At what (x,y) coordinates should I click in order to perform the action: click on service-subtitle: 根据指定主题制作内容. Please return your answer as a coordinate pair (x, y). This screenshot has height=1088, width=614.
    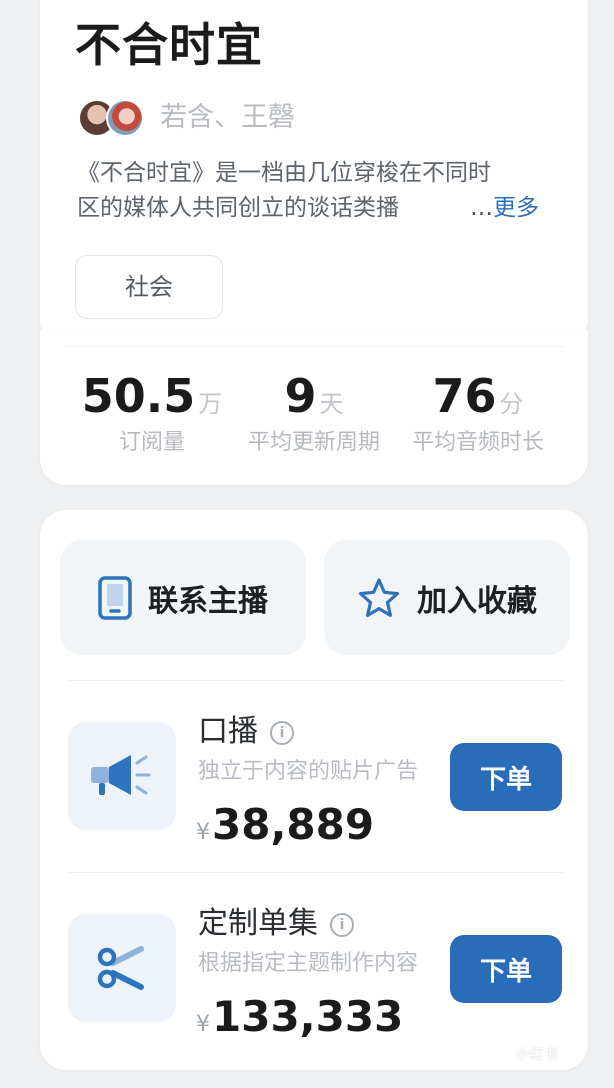
    Looking at the image, I should click on (308, 963).